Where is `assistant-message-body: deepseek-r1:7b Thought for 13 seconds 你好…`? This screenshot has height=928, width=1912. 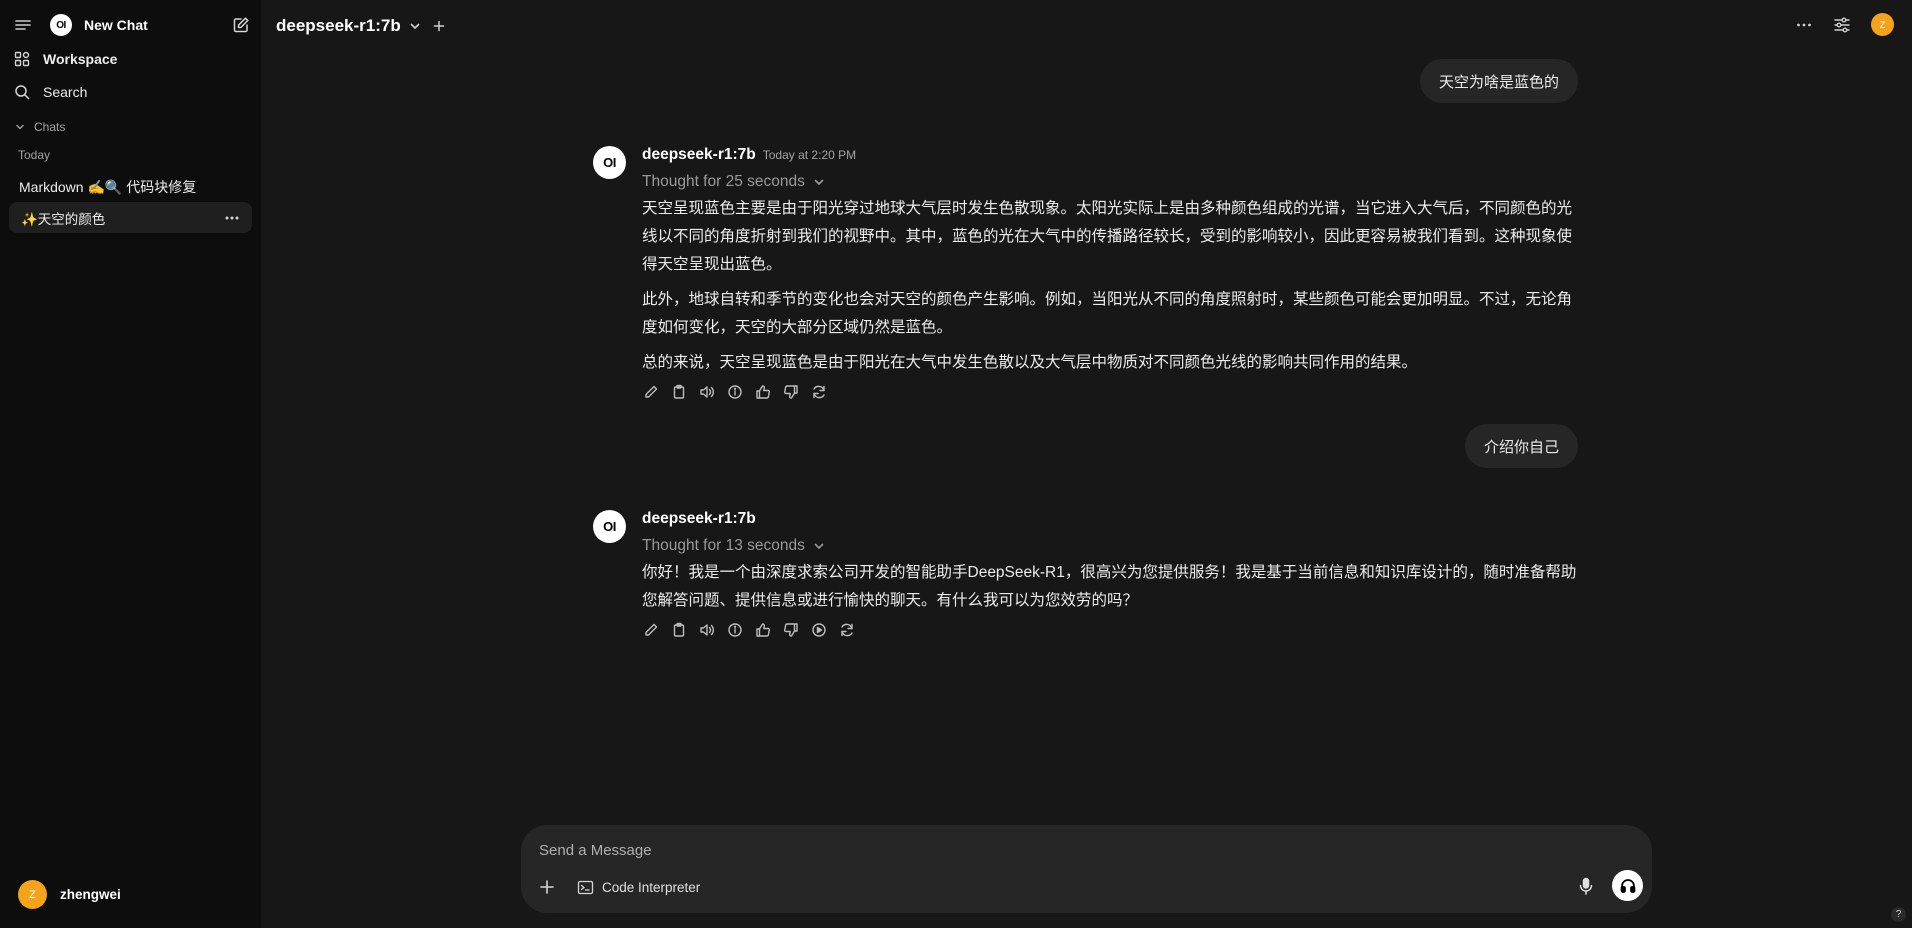
assistant-message-body: deepseek-r1:7b Thought for 13 seconds 你好… is located at coordinates (1110, 574).